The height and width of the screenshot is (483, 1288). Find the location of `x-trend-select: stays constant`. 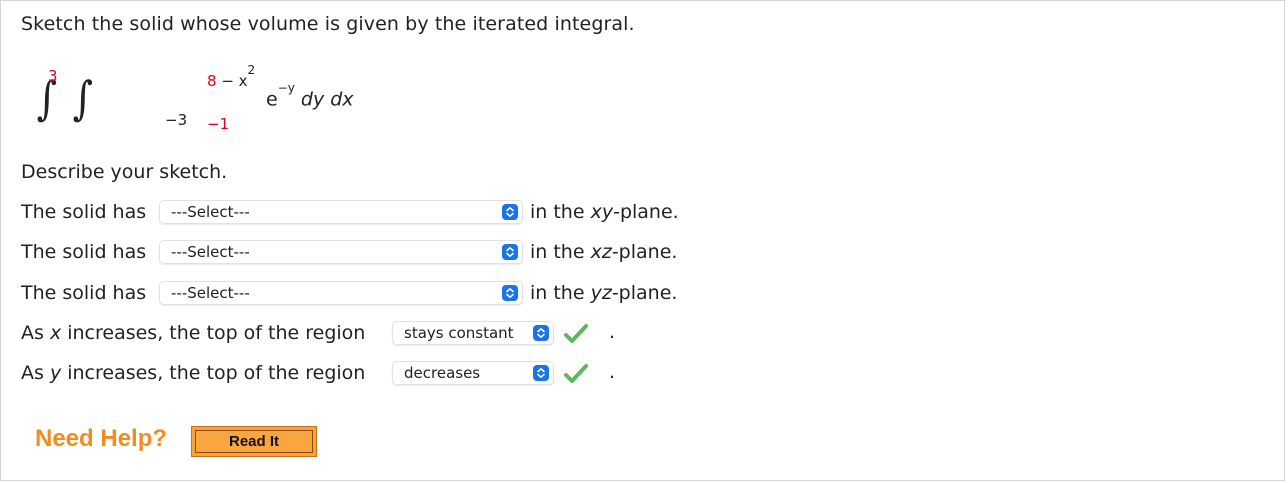

x-trend-select: stays constant is located at coordinates (473, 333).